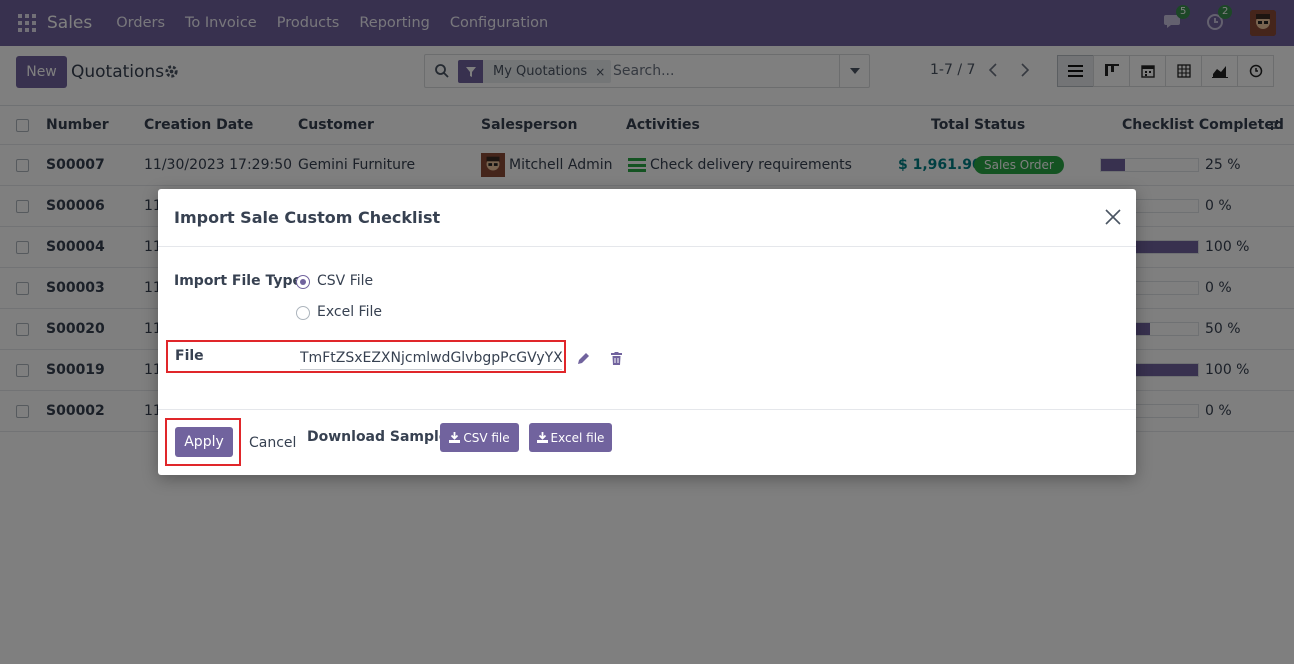  I want to click on import-file-type-label: Import File Type, so click(238, 281).